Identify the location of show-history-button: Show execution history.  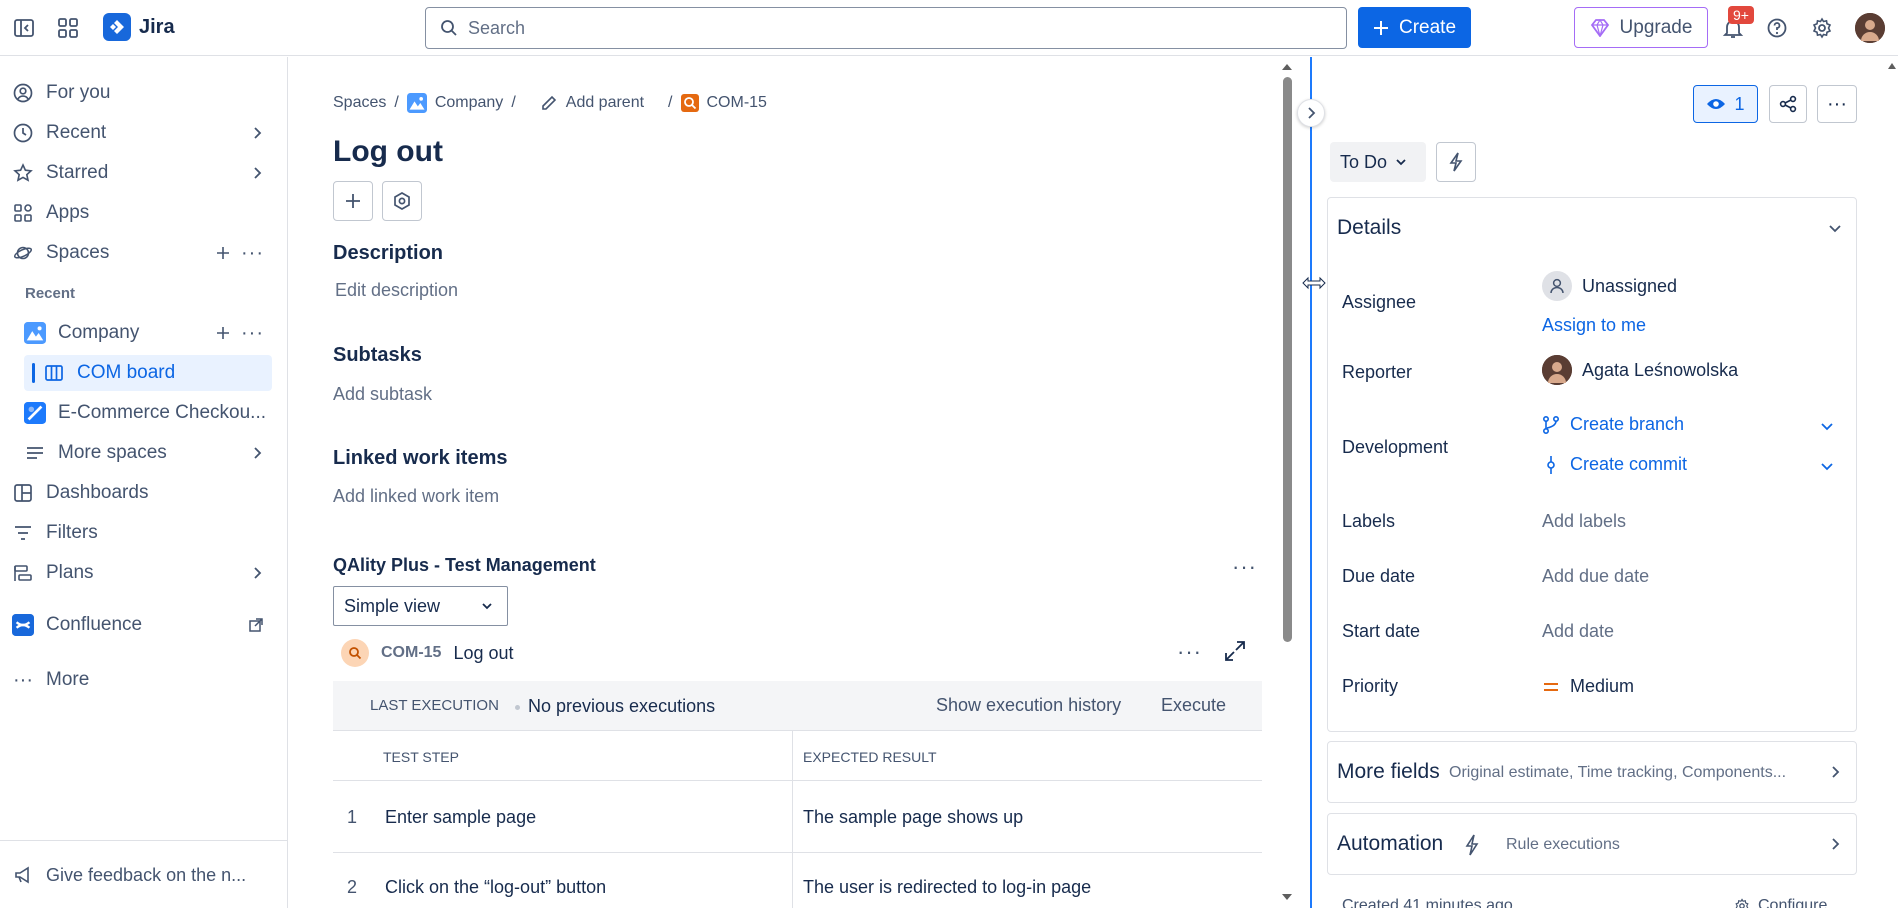
(1028, 705).